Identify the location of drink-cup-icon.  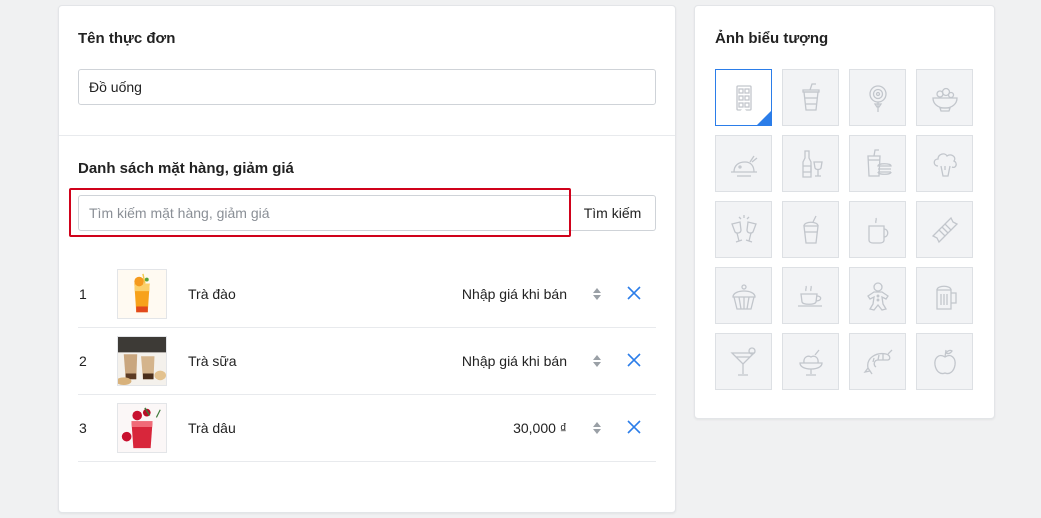
(810, 96).